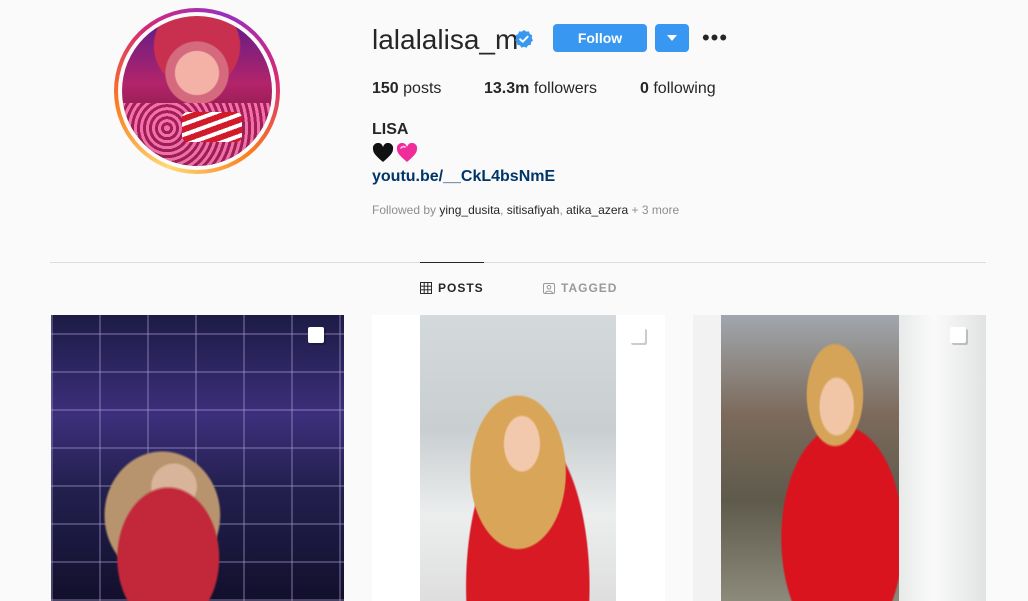 The height and width of the screenshot is (601, 1028). What do you see at coordinates (600, 38) in the screenshot?
I see `follow-button: Follow` at bounding box center [600, 38].